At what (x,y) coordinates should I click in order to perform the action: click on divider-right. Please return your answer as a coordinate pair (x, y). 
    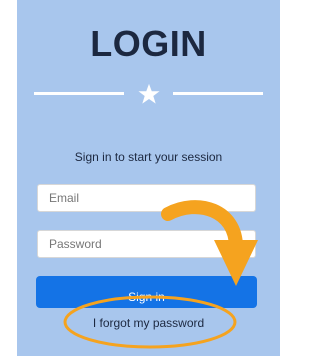
    Looking at the image, I should click on (218, 93).